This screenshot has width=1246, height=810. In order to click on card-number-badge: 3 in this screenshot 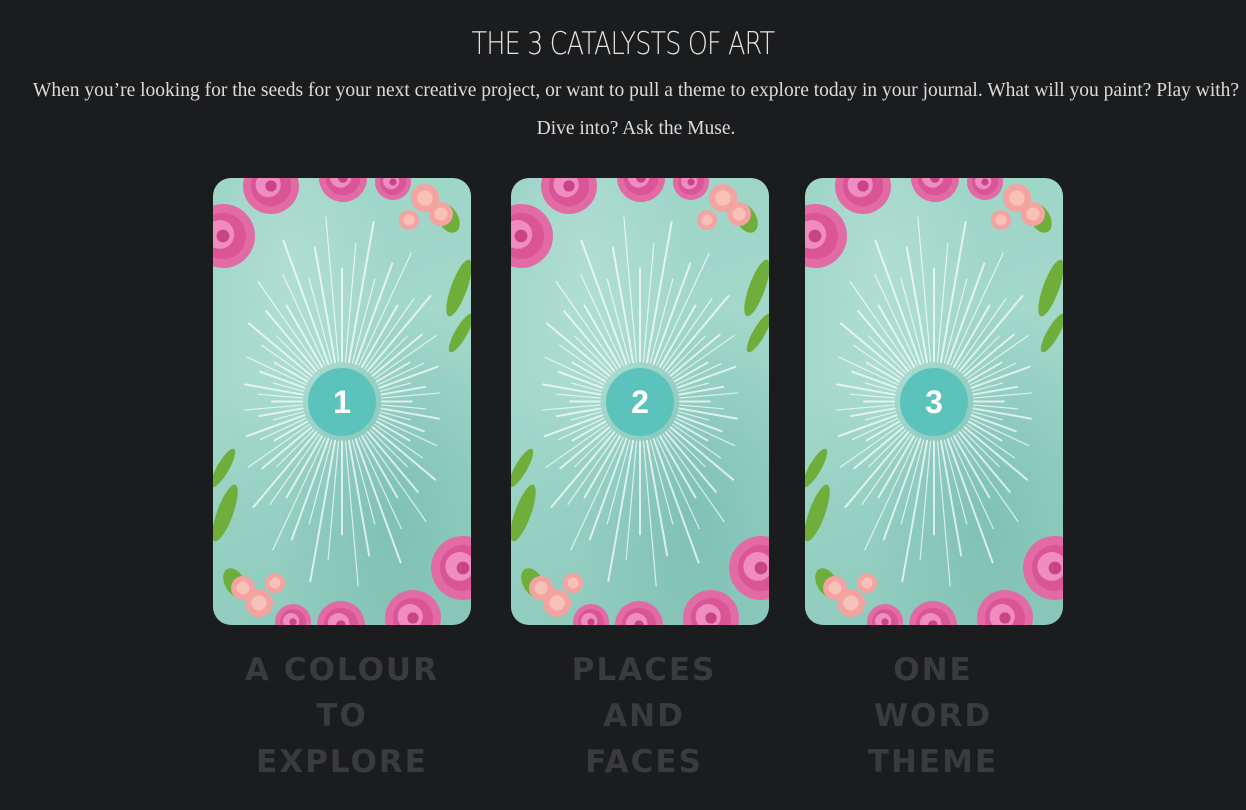, I will do `click(934, 401)`.